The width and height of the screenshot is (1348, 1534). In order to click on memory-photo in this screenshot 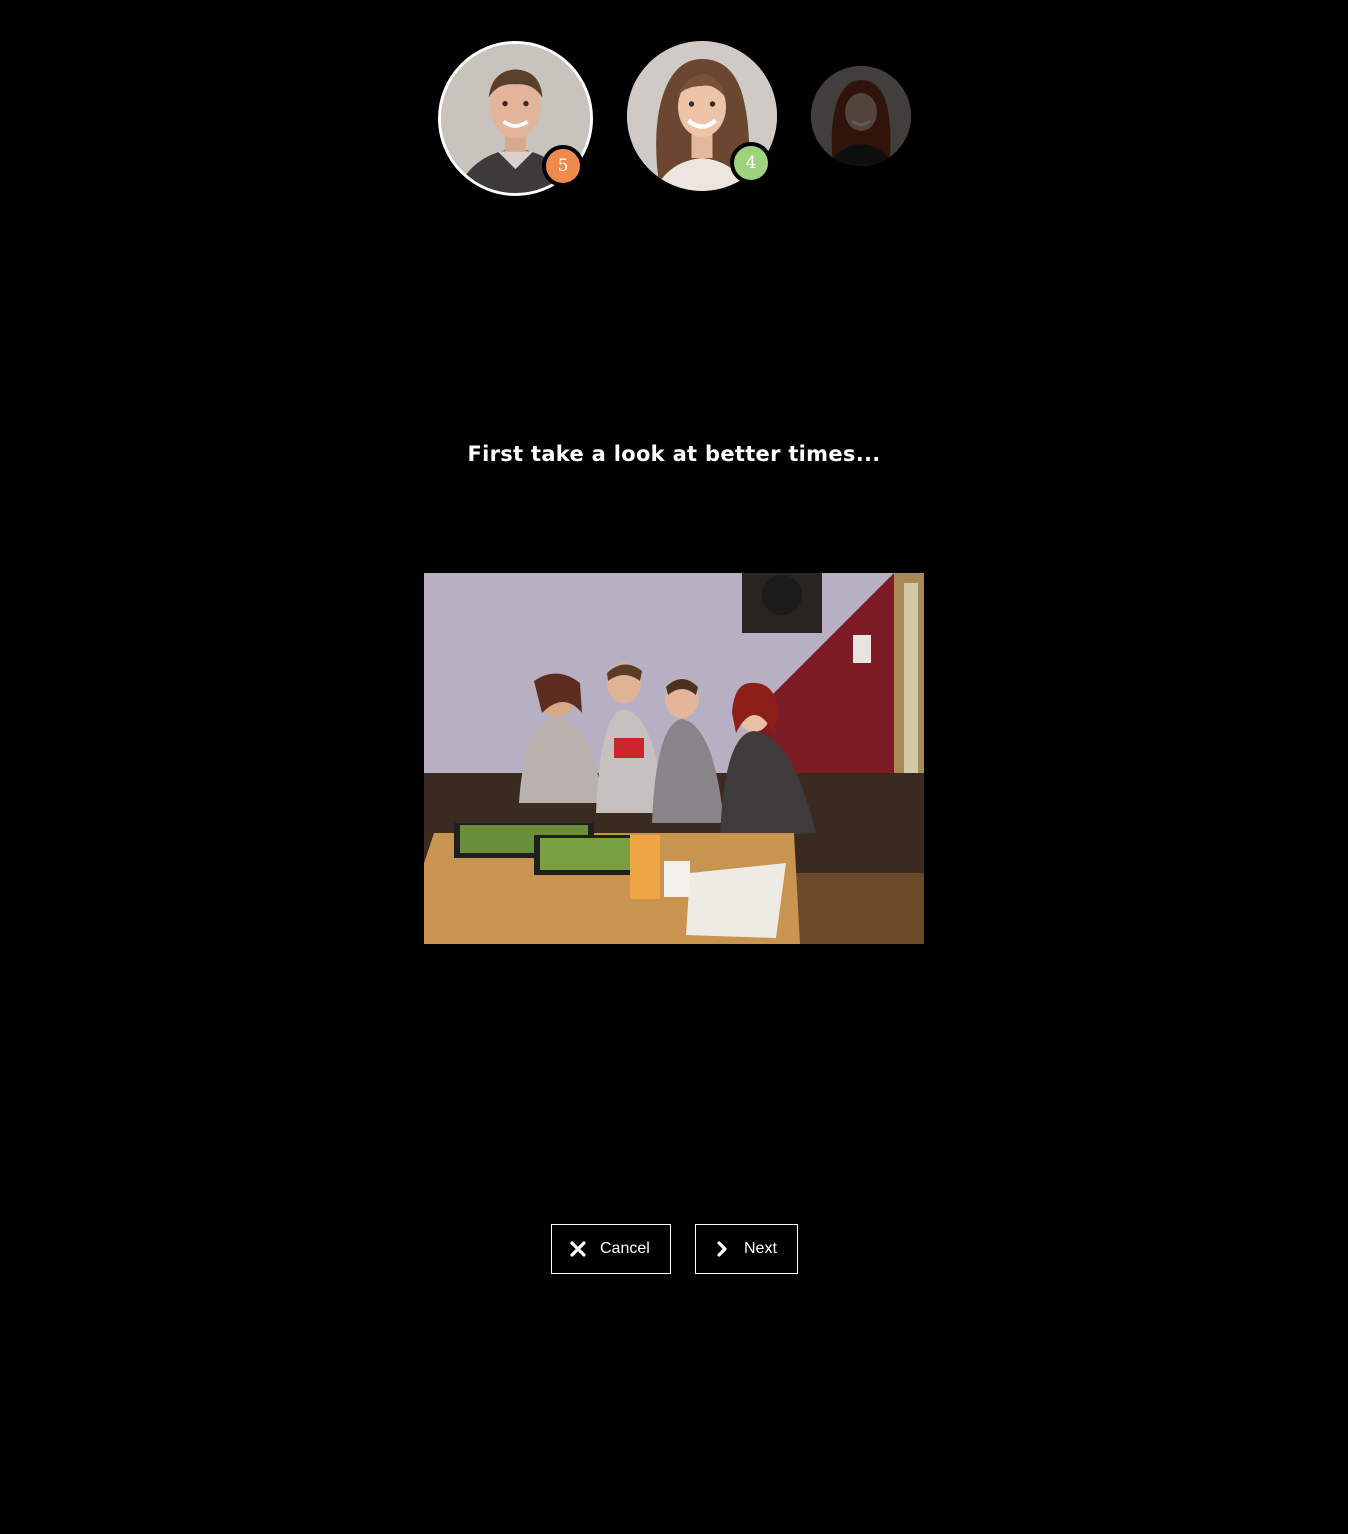, I will do `click(674, 758)`.